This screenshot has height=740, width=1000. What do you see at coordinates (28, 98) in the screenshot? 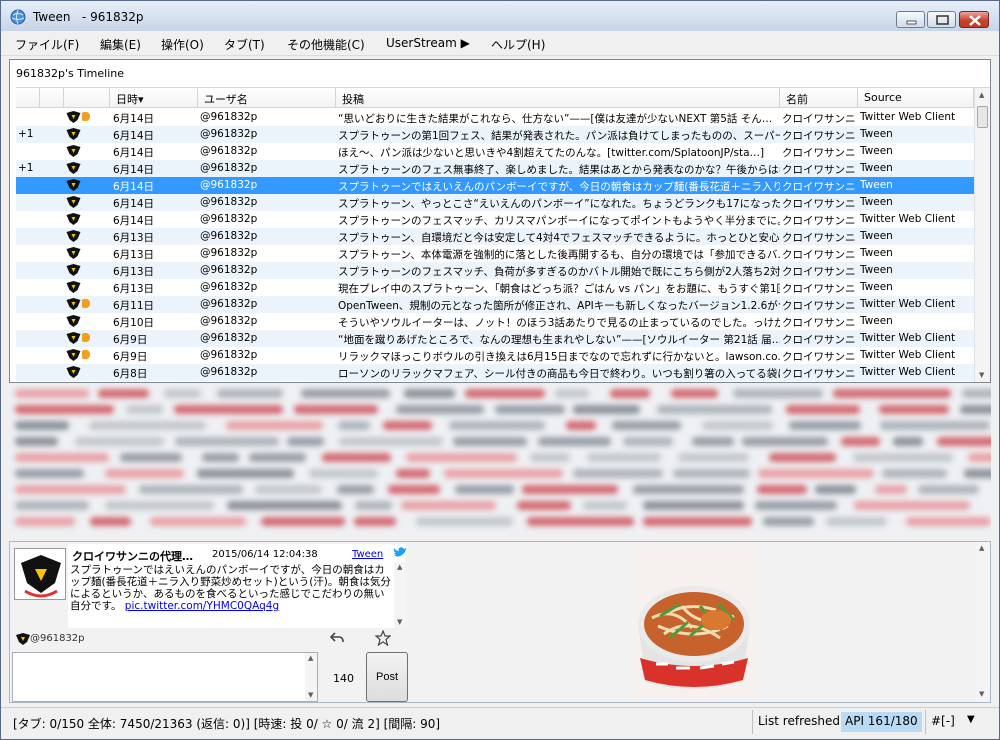
I see `column-header-mark` at bounding box center [28, 98].